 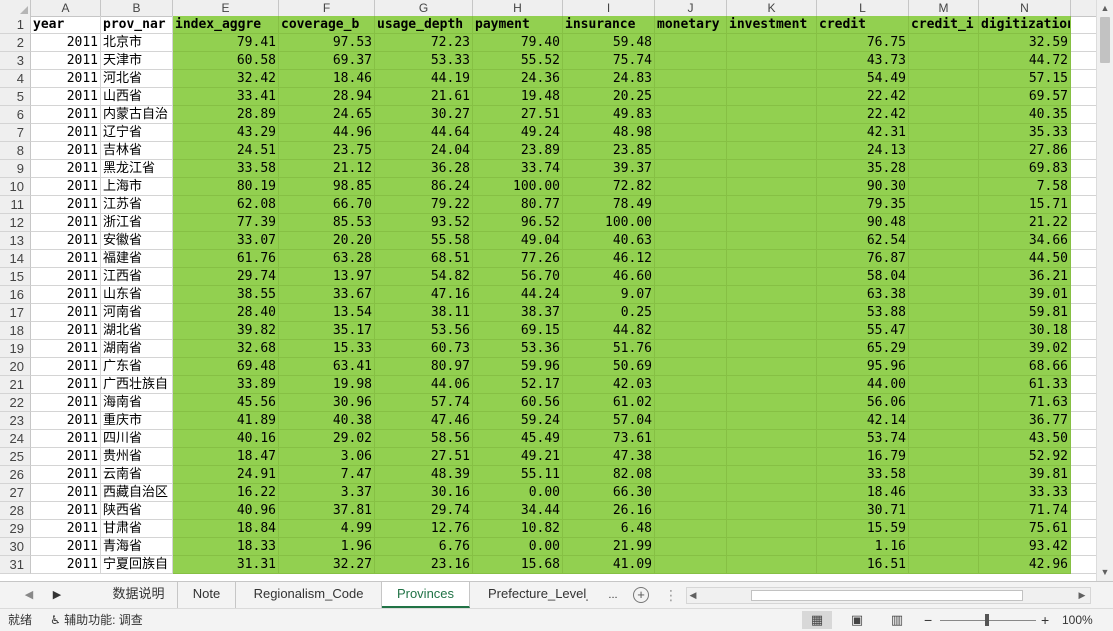 What do you see at coordinates (609, 511) in the screenshot?
I see `cell: 26.16` at bounding box center [609, 511].